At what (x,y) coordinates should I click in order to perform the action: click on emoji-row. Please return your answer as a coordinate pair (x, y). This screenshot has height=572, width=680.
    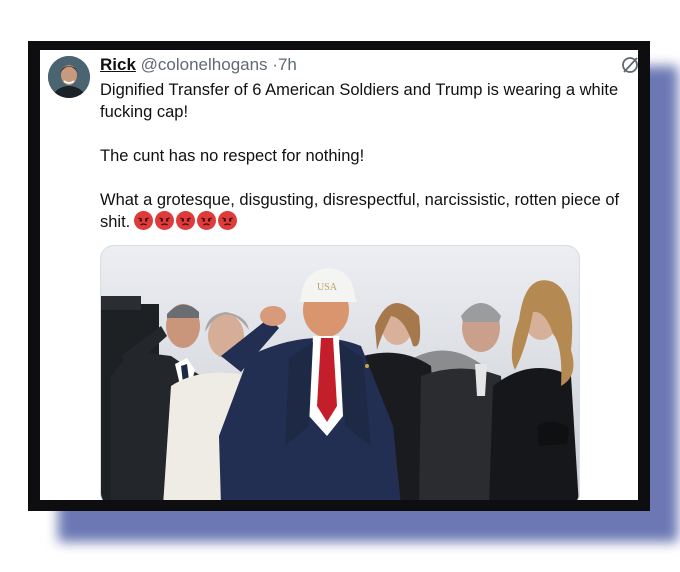
    Looking at the image, I should click on (186, 220).